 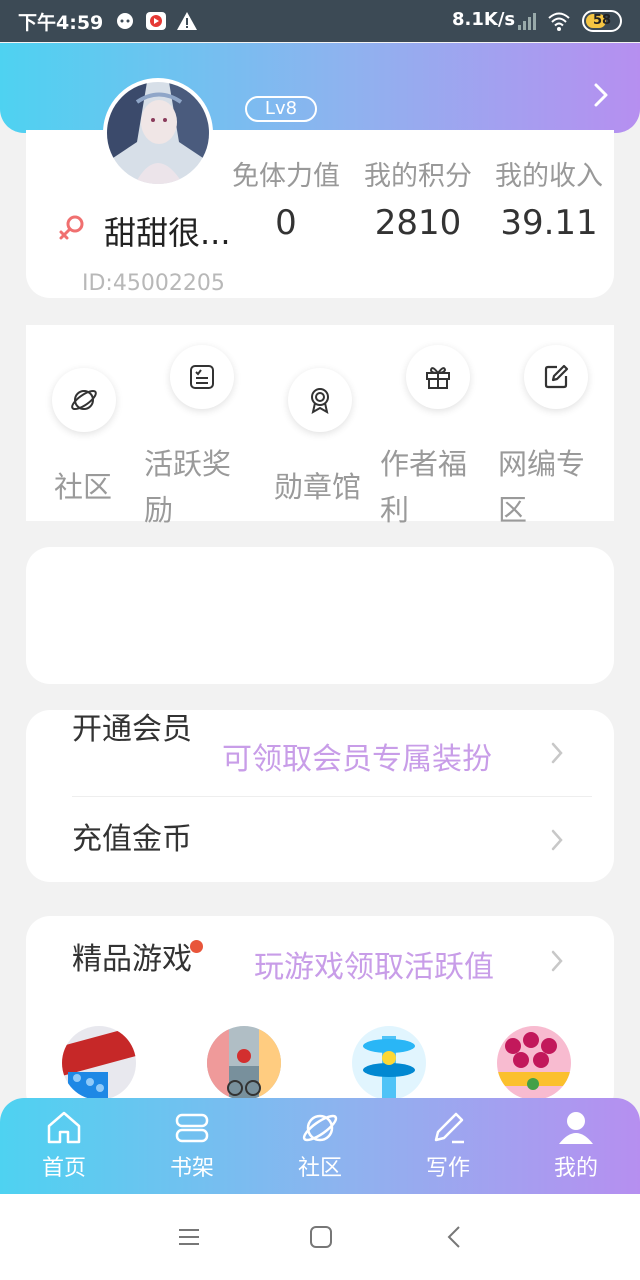 I want to click on warning-icon, so click(x=187, y=21).